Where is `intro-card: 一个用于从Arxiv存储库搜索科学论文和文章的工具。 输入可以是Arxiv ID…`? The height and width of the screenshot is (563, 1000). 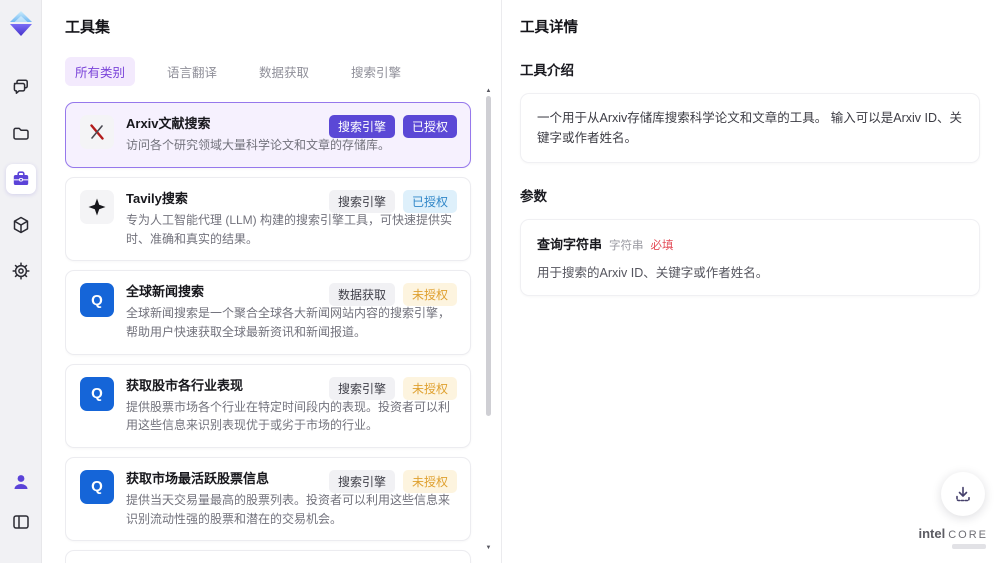
intro-card: 一个用于从Arxiv存储库搜索科学论文和文章的工具。 输入可以是Arxiv ID… is located at coordinates (750, 128).